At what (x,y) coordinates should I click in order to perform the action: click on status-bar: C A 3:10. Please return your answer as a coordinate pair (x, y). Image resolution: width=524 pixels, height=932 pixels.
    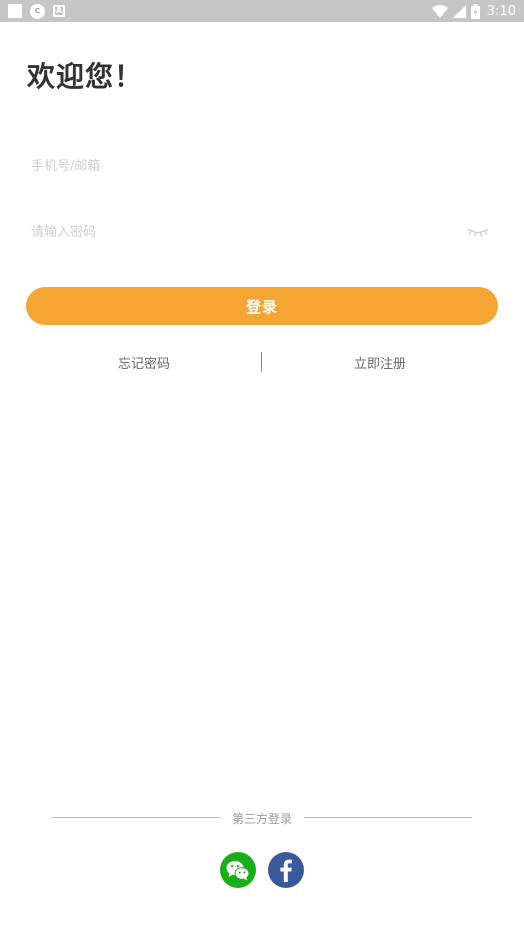
    Looking at the image, I should click on (262, 11).